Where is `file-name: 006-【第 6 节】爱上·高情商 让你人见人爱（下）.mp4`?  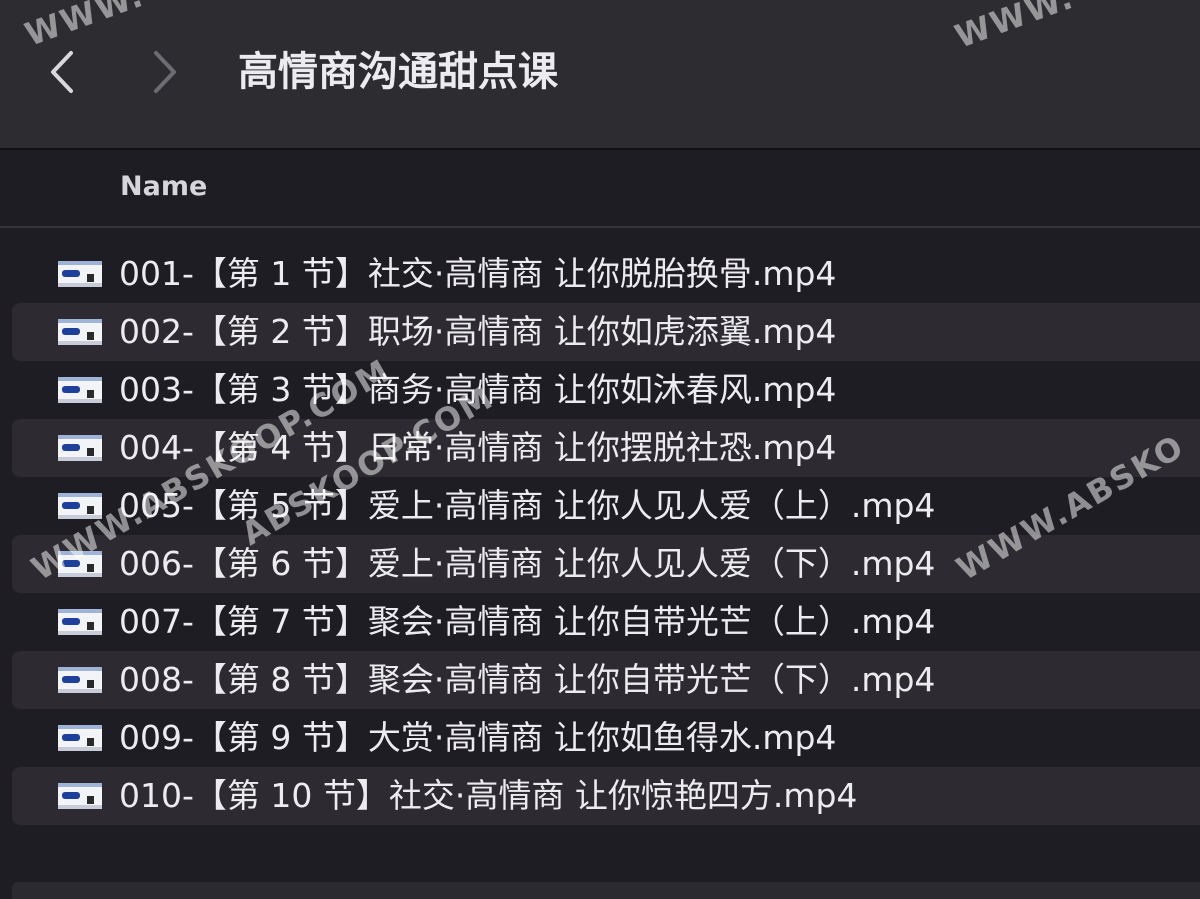
file-name: 006-【第 6 节】爱上·高情商 让你人见人爱（下）.mp4 is located at coordinates (527, 563).